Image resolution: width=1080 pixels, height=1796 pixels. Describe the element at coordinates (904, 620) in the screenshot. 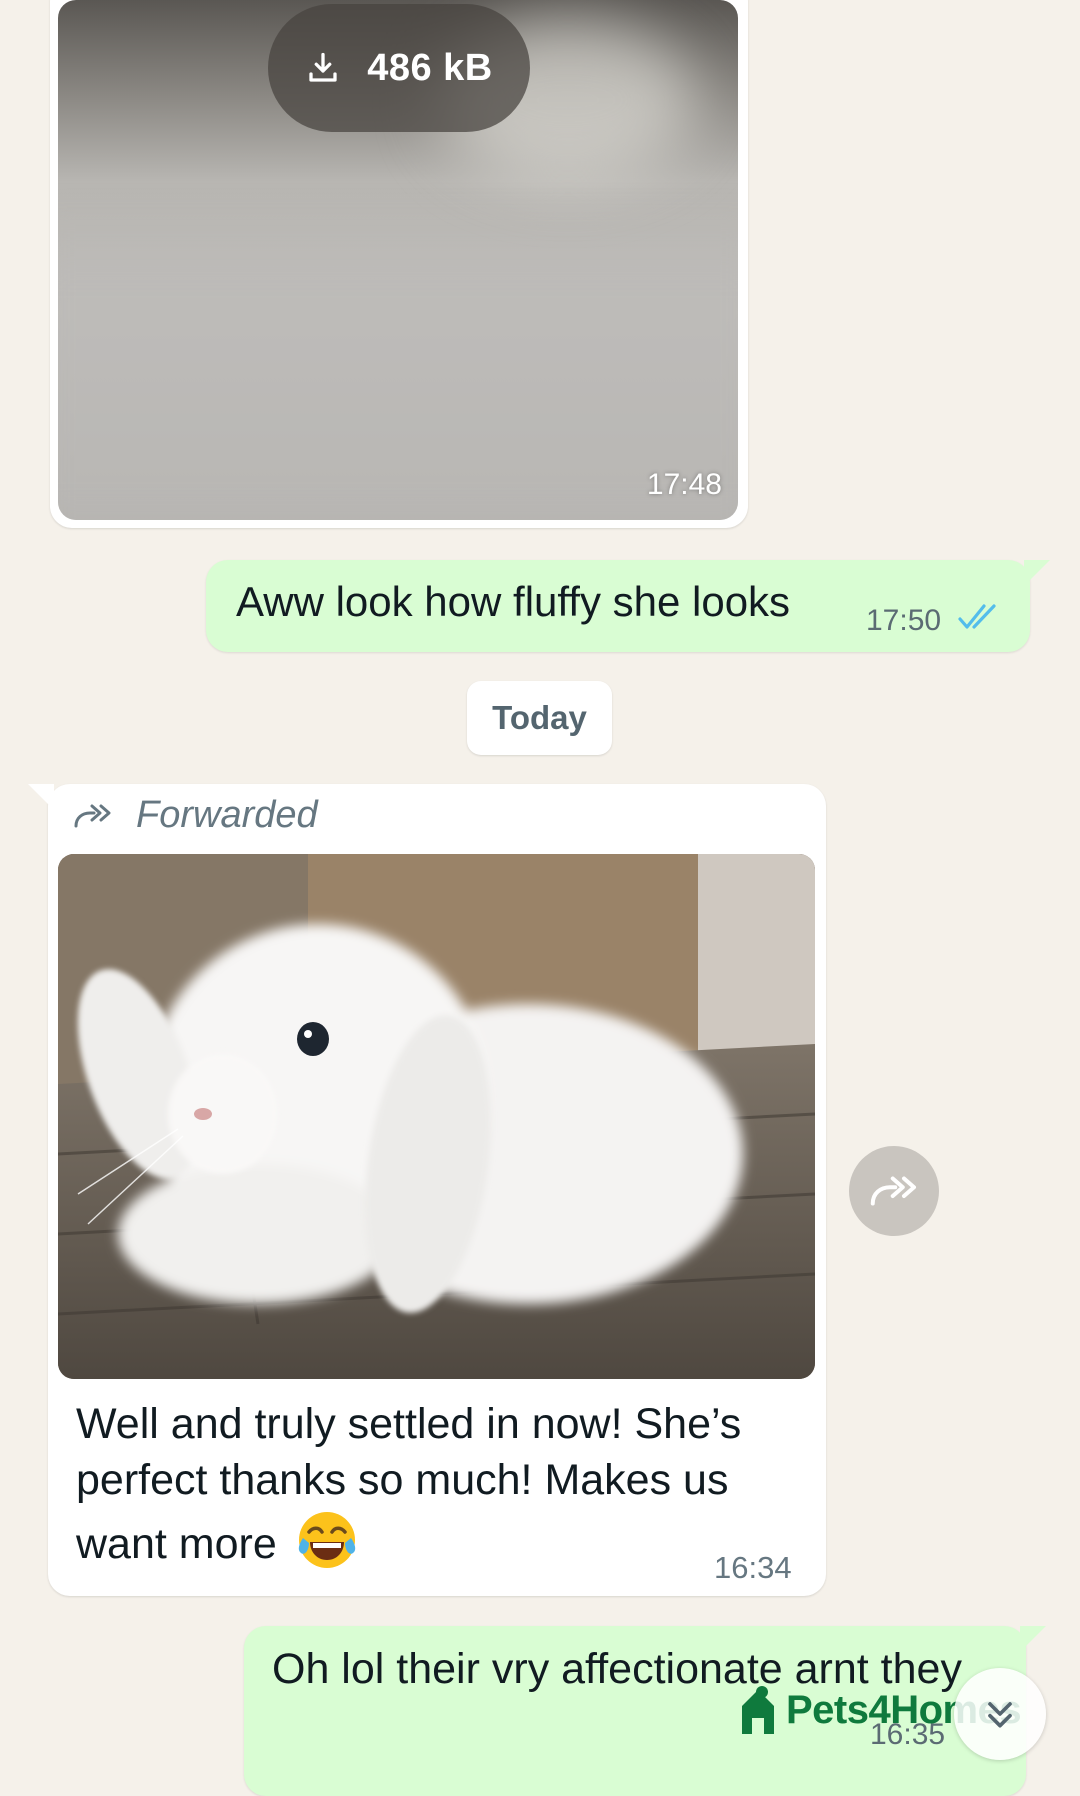

I see `message-time: 17:50` at that location.